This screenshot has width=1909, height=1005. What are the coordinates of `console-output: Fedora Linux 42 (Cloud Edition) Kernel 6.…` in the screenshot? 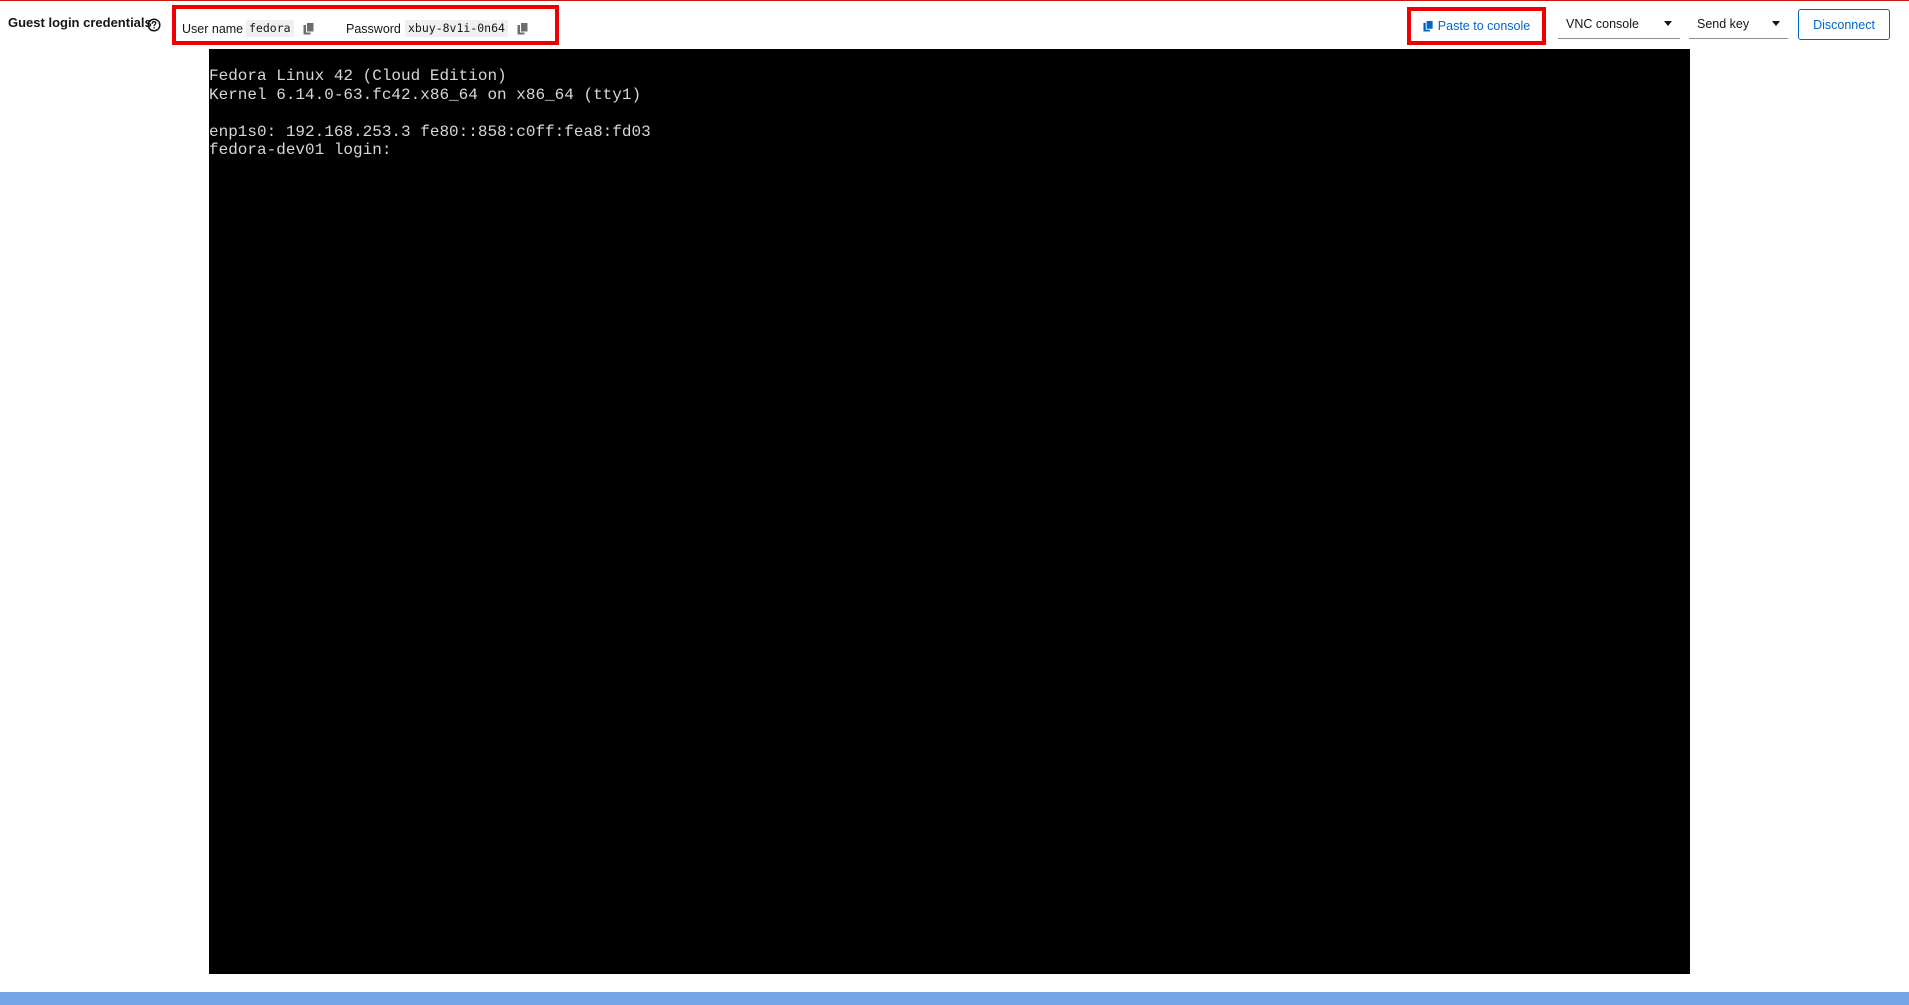 It's located at (430, 113).